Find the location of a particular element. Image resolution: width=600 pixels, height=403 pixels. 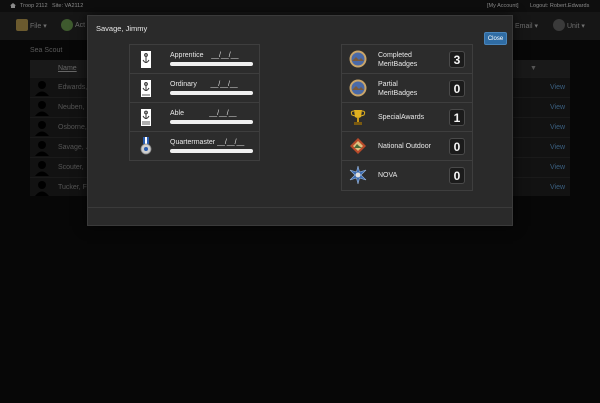

award-row-national-outdoor: National Outdoor 0 is located at coordinates (407, 146).